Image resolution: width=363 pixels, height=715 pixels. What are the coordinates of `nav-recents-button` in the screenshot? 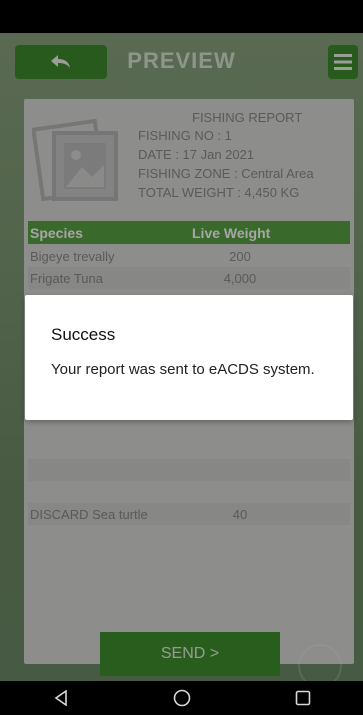 It's located at (303, 698).